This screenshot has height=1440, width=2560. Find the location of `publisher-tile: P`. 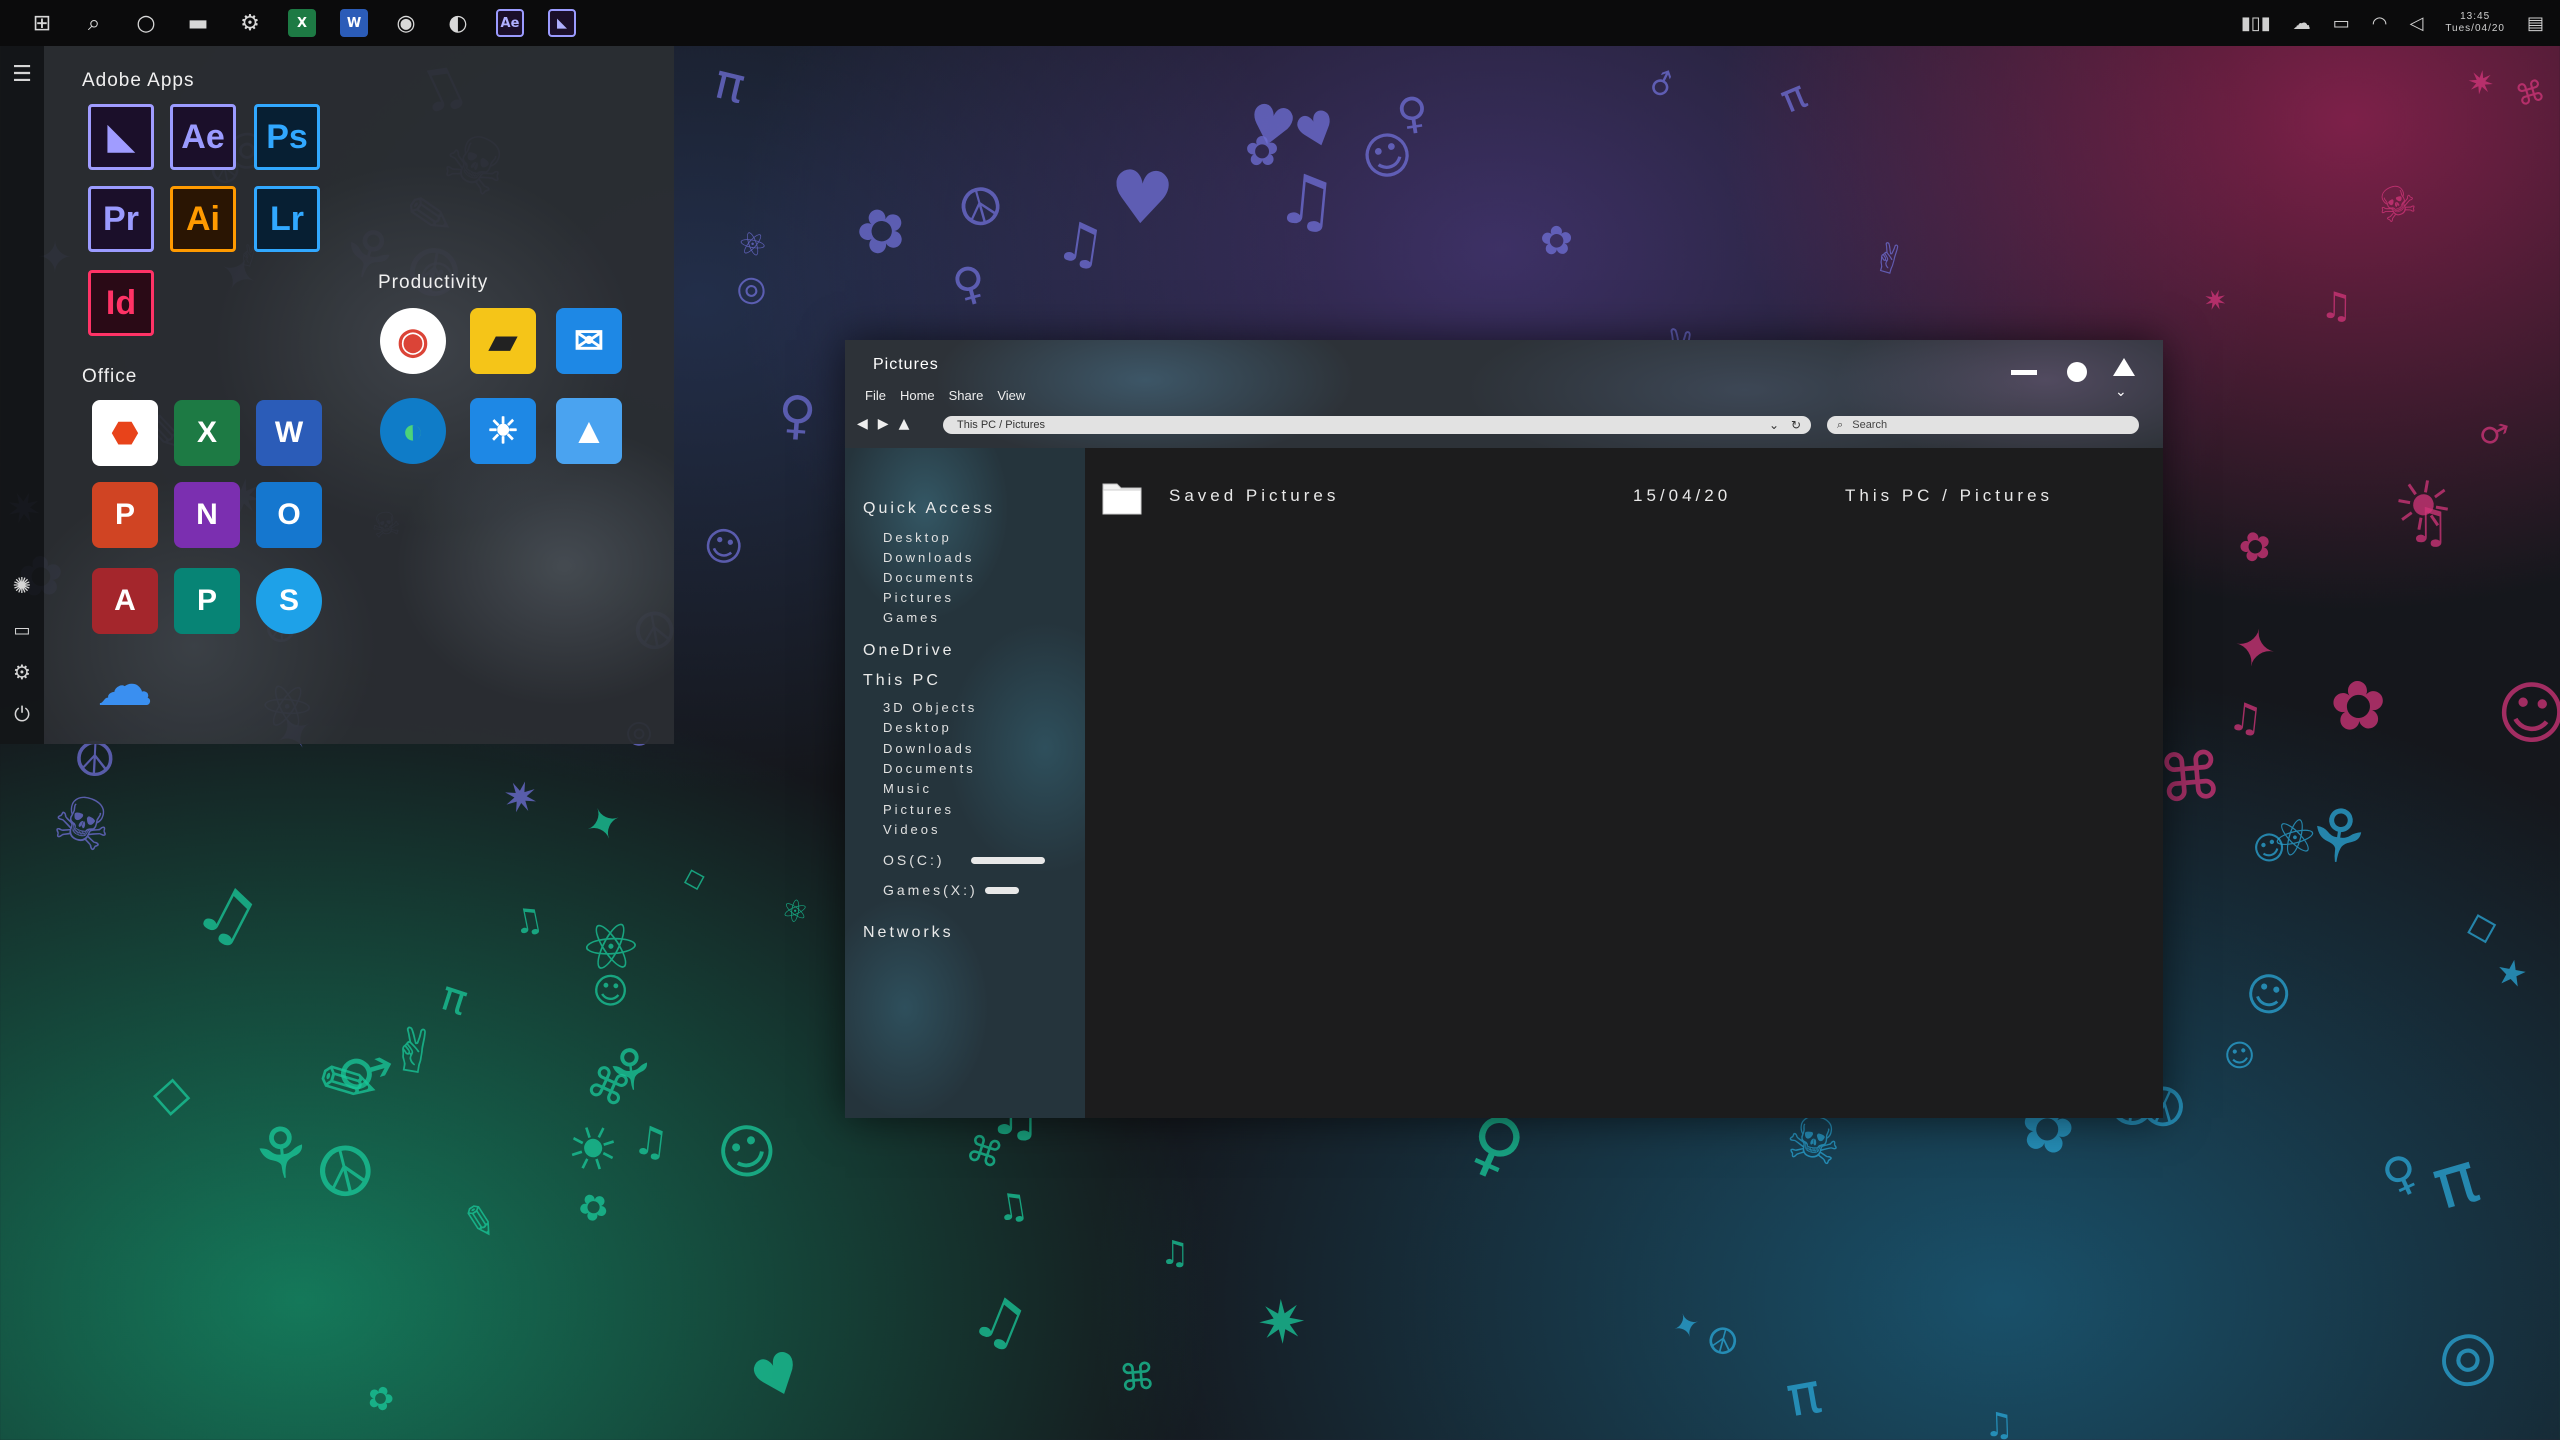

publisher-tile: P is located at coordinates (207, 601).